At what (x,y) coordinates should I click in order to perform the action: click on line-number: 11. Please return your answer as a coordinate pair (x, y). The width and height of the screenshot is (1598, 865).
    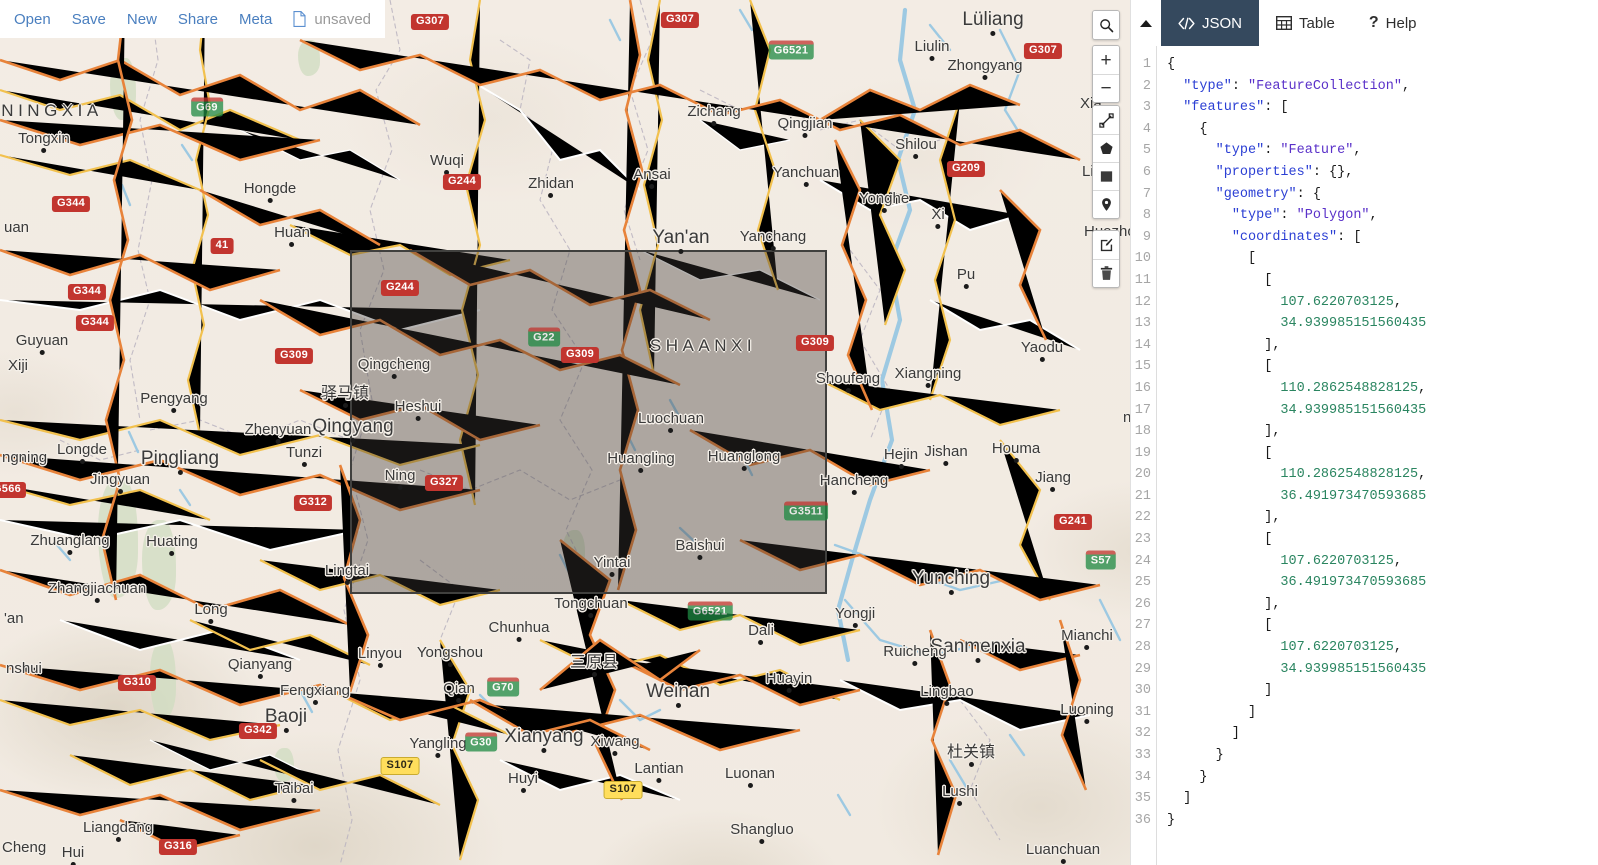
    Looking at the image, I should click on (1142, 280).